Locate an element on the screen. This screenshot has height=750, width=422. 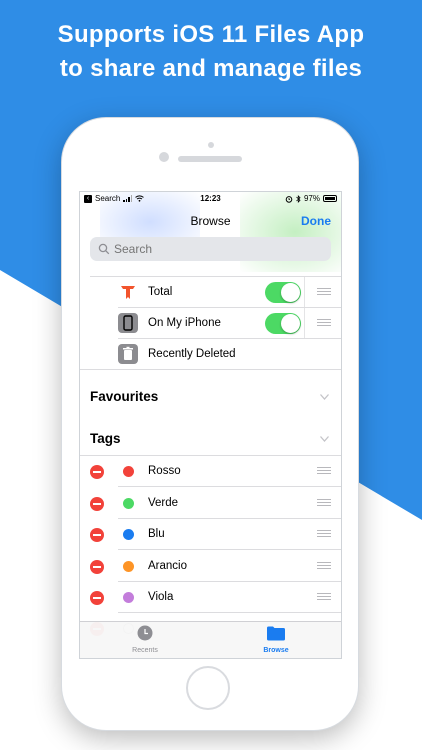
location-row-total: Total is located at coordinates (210, 292).